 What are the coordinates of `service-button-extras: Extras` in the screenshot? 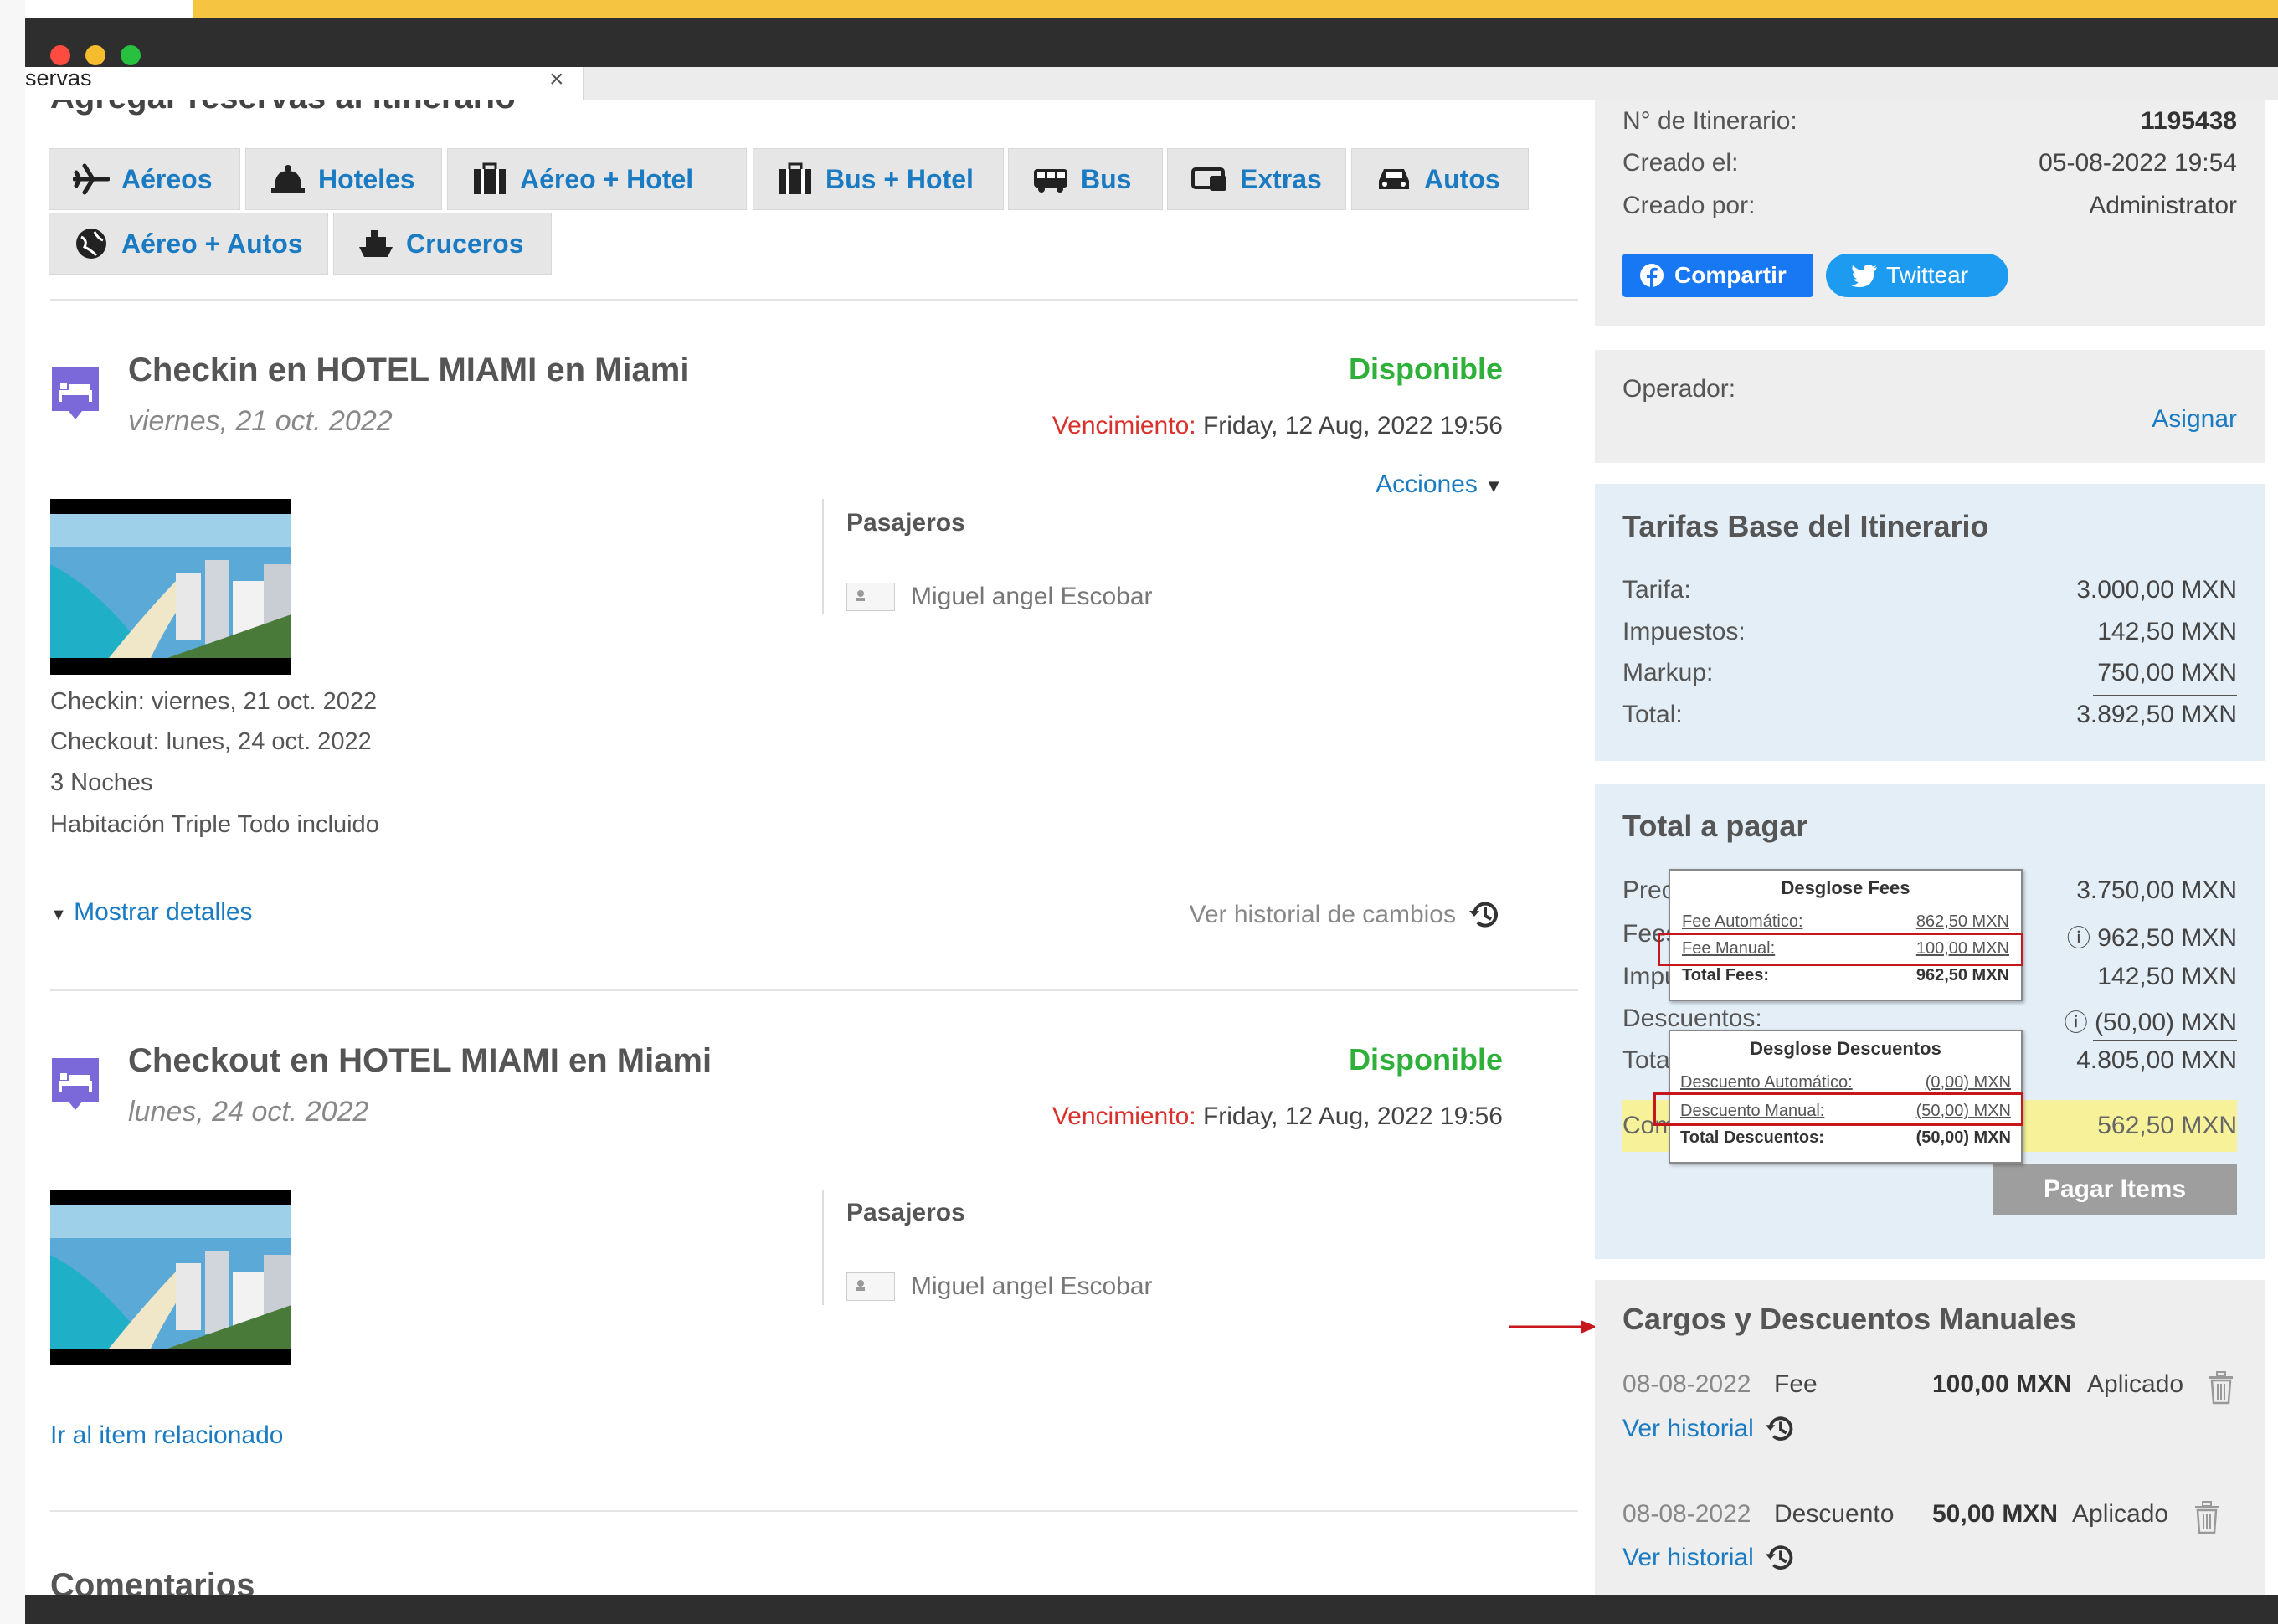 It's located at (1256, 179).